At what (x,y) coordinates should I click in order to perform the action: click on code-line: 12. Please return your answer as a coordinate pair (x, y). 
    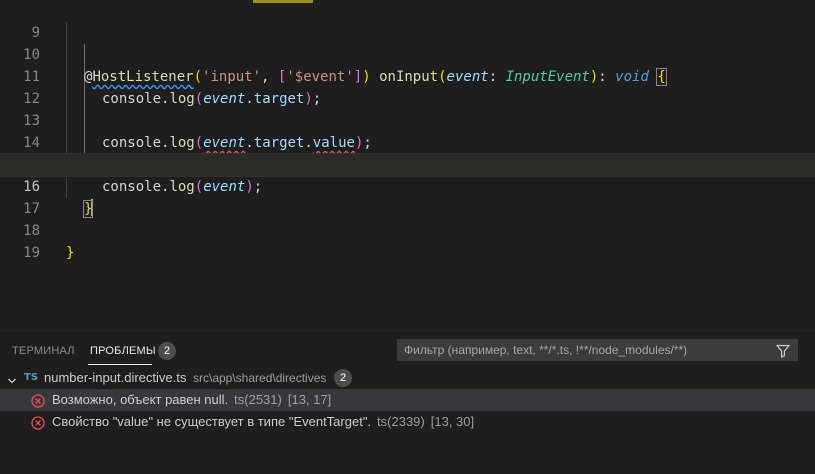
    Looking at the image, I should click on (407, 86).